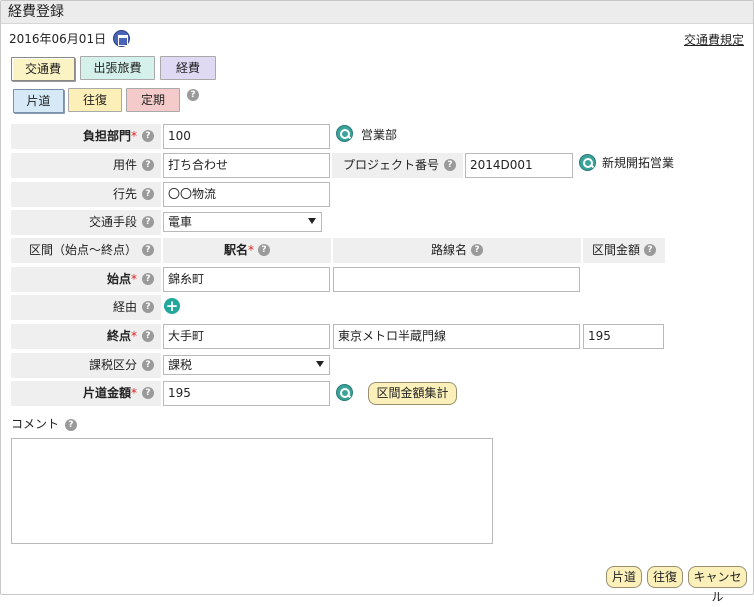  I want to click on department-input: 100, so click(246, 136).